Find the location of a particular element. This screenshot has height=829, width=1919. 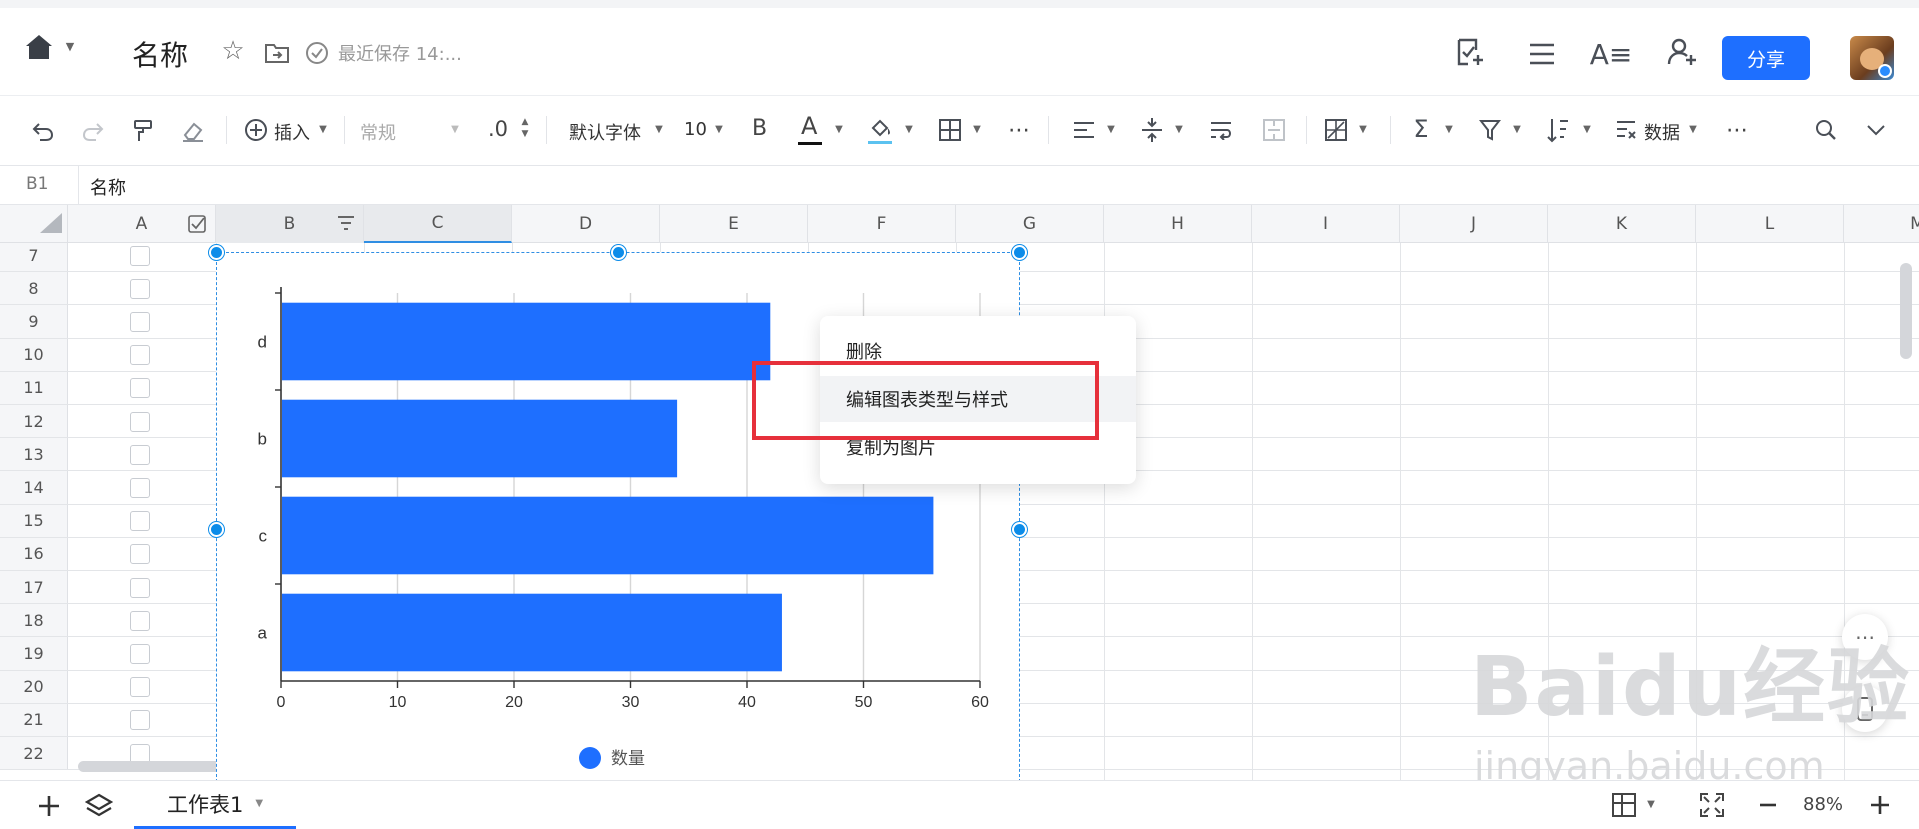

clear-format-icon is located at coordinates (193, 131).